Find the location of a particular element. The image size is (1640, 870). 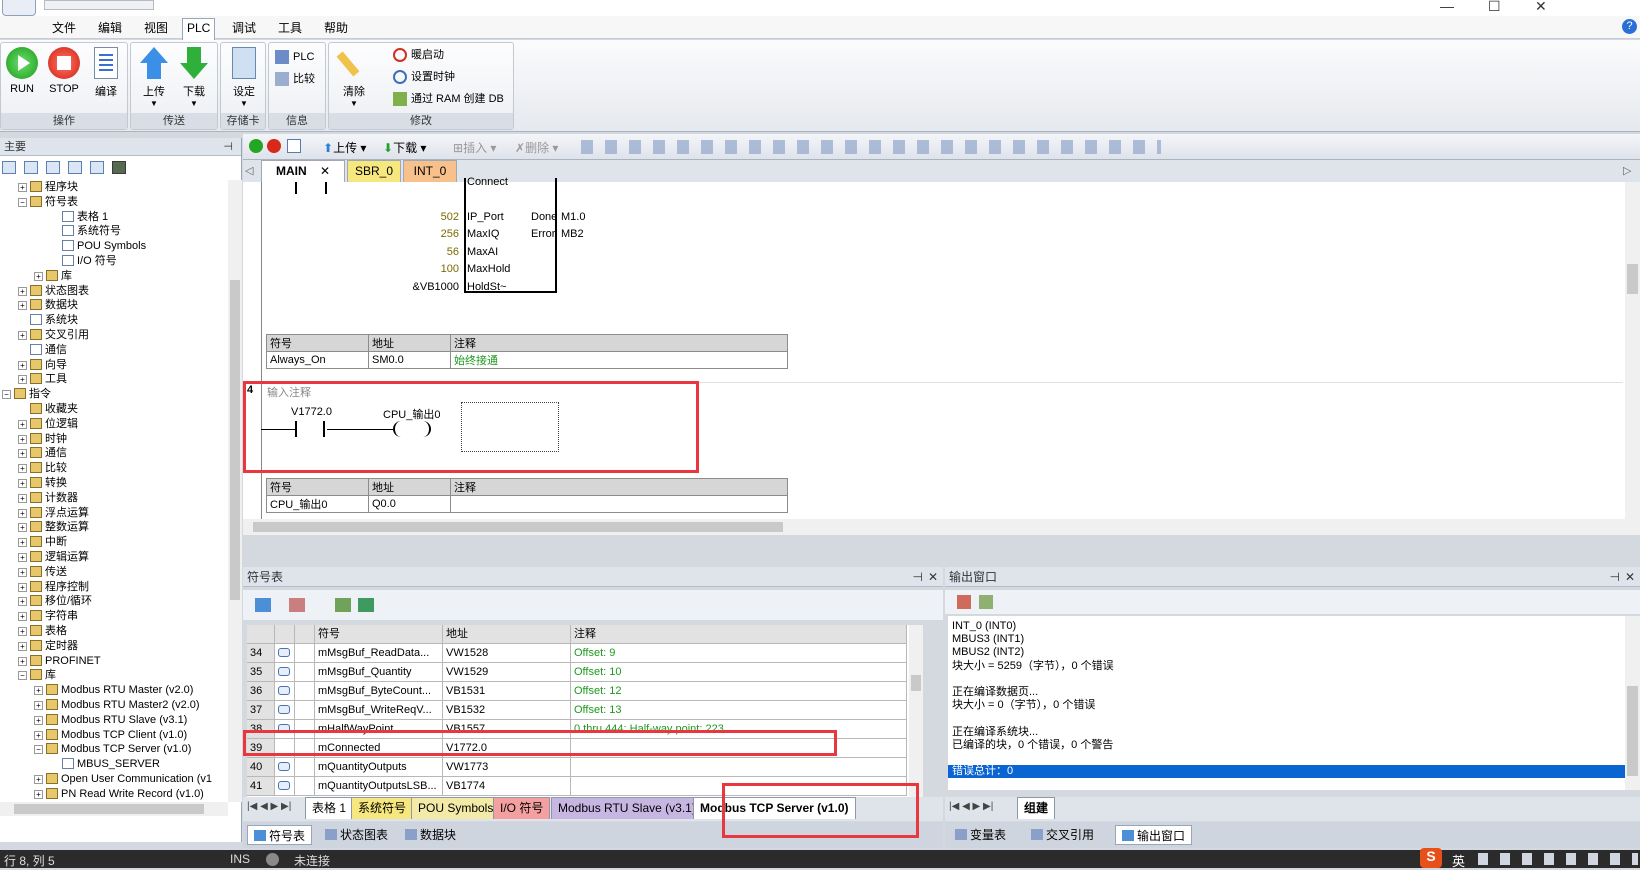

tree-item: + PROFINET is located at coordinates (59, 662).